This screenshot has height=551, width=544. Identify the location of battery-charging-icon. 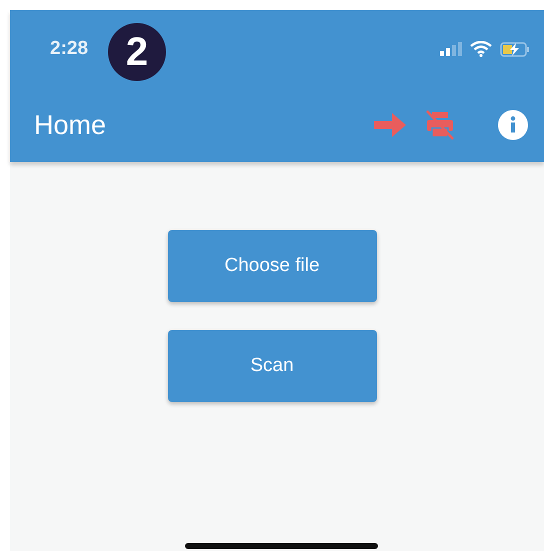
(515, 49).